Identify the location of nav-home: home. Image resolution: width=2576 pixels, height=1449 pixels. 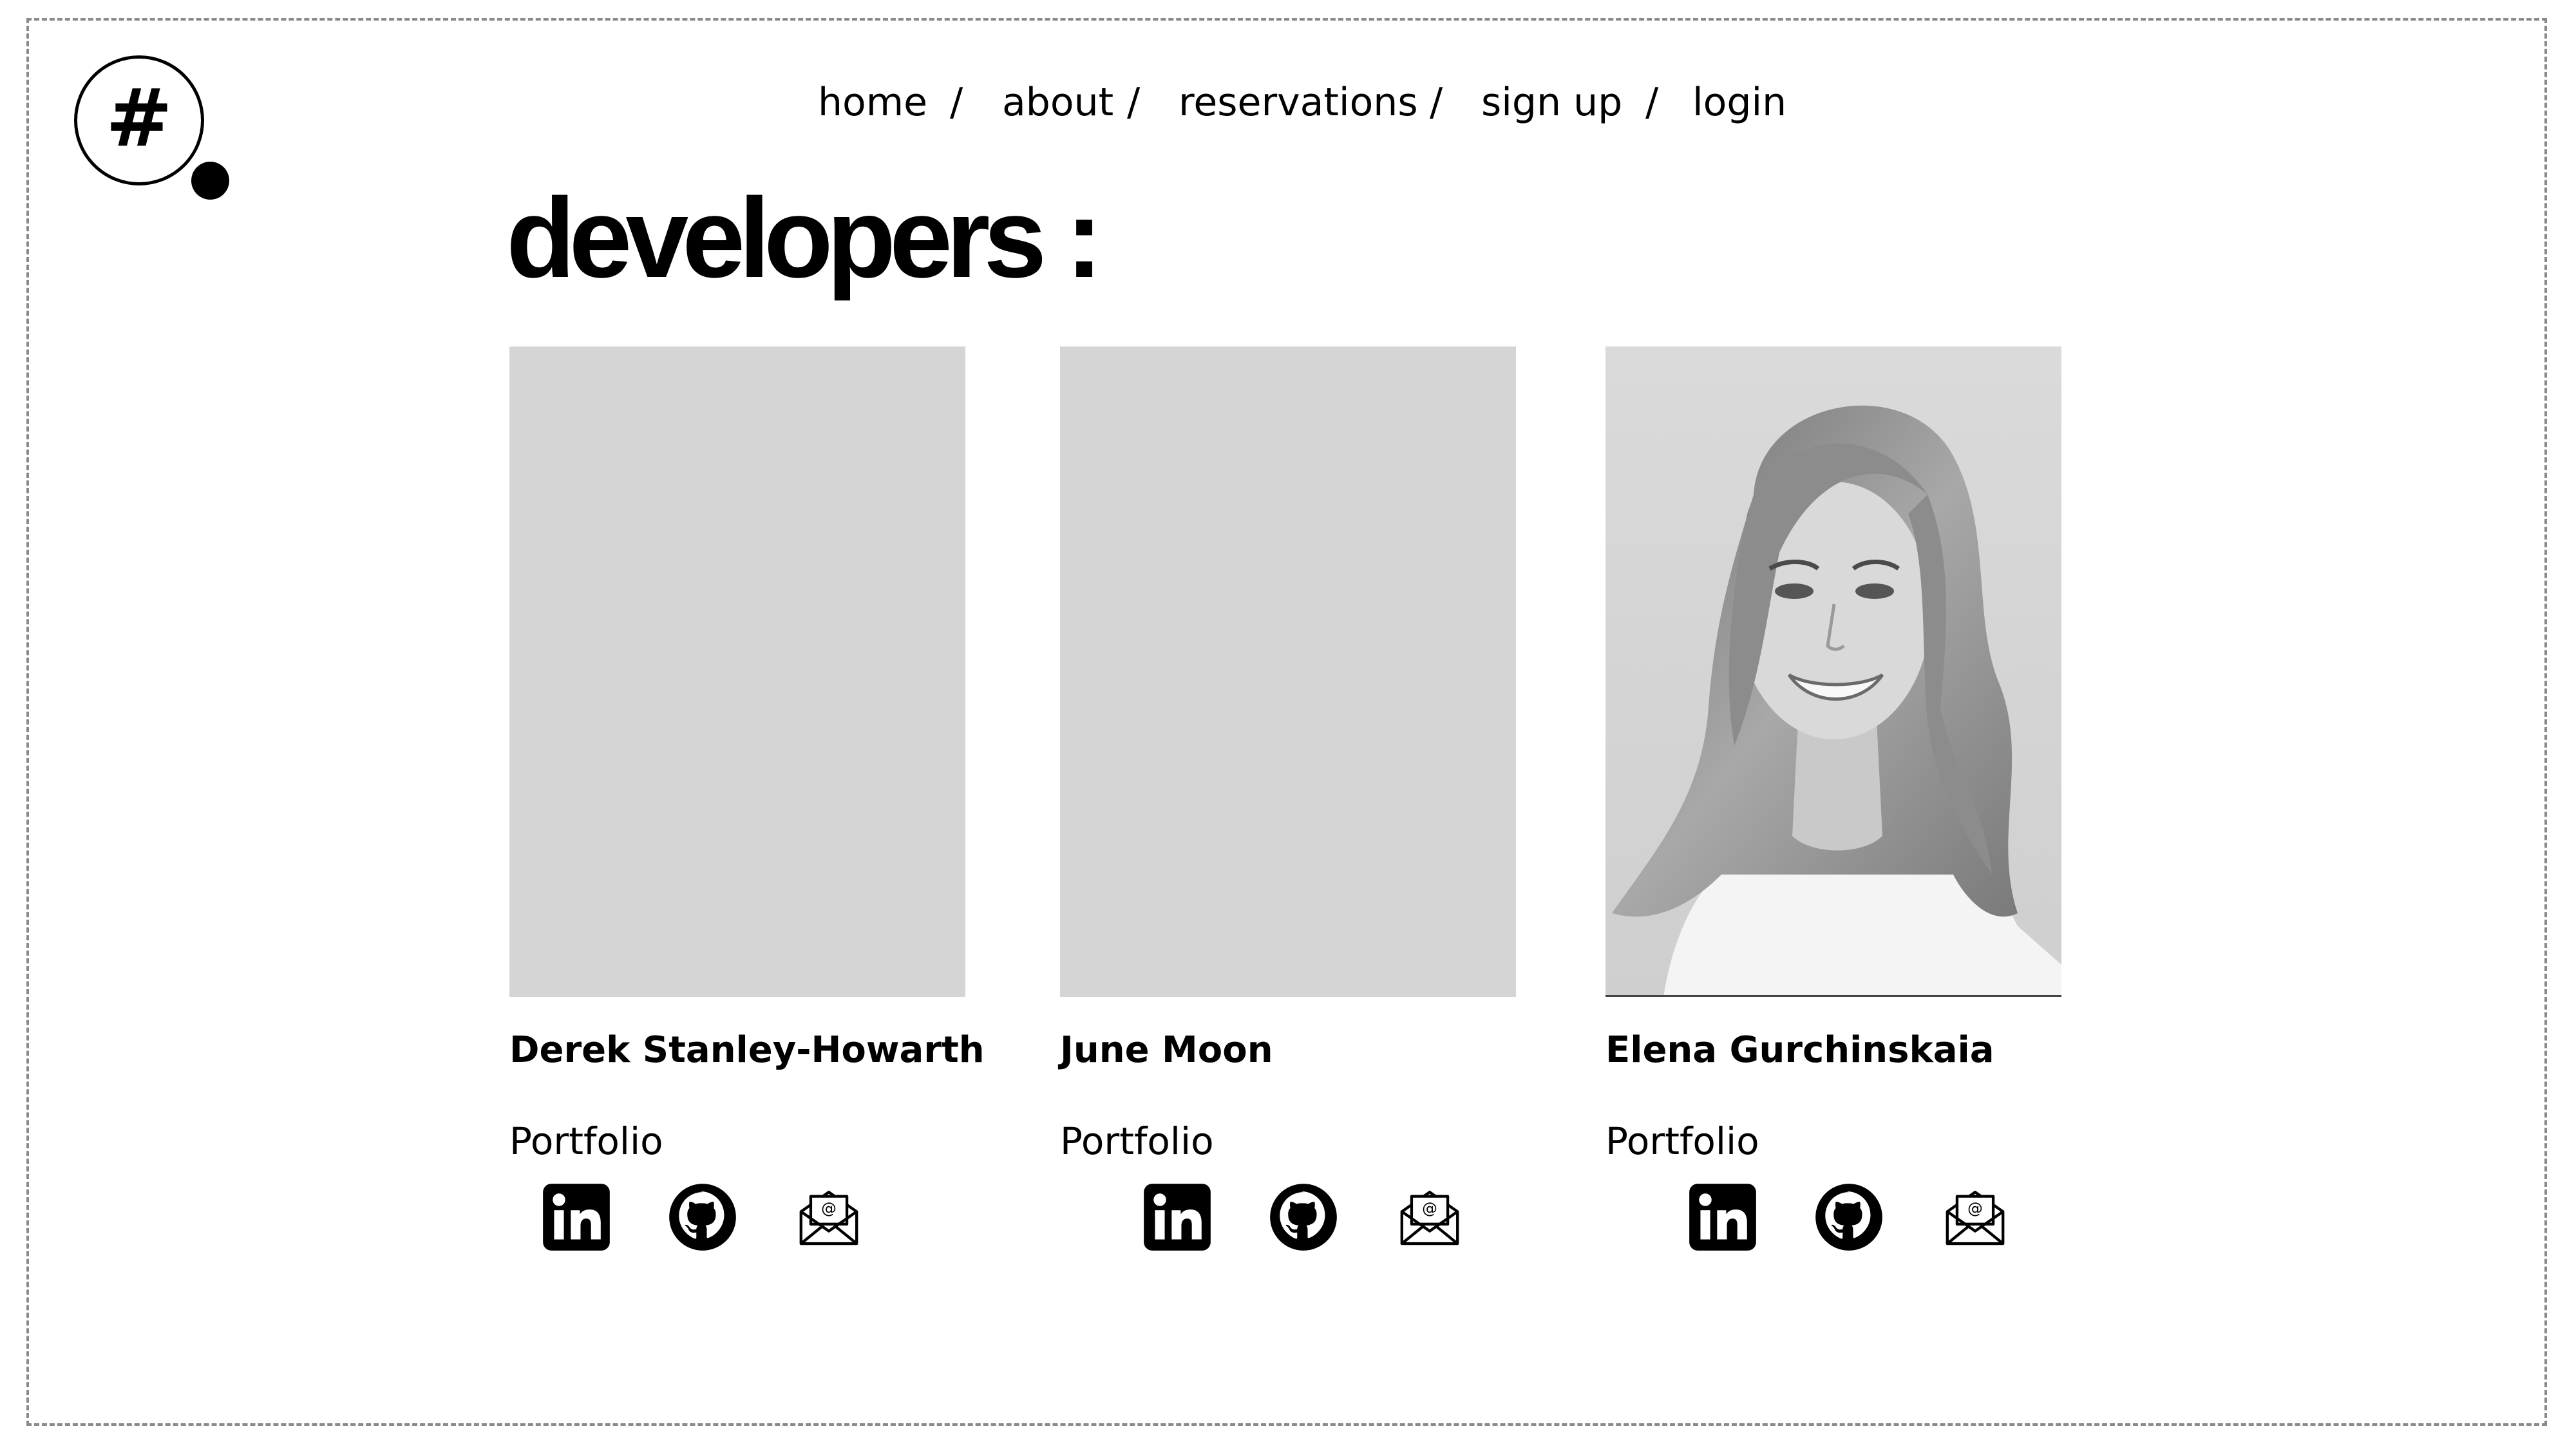
(873, 103).